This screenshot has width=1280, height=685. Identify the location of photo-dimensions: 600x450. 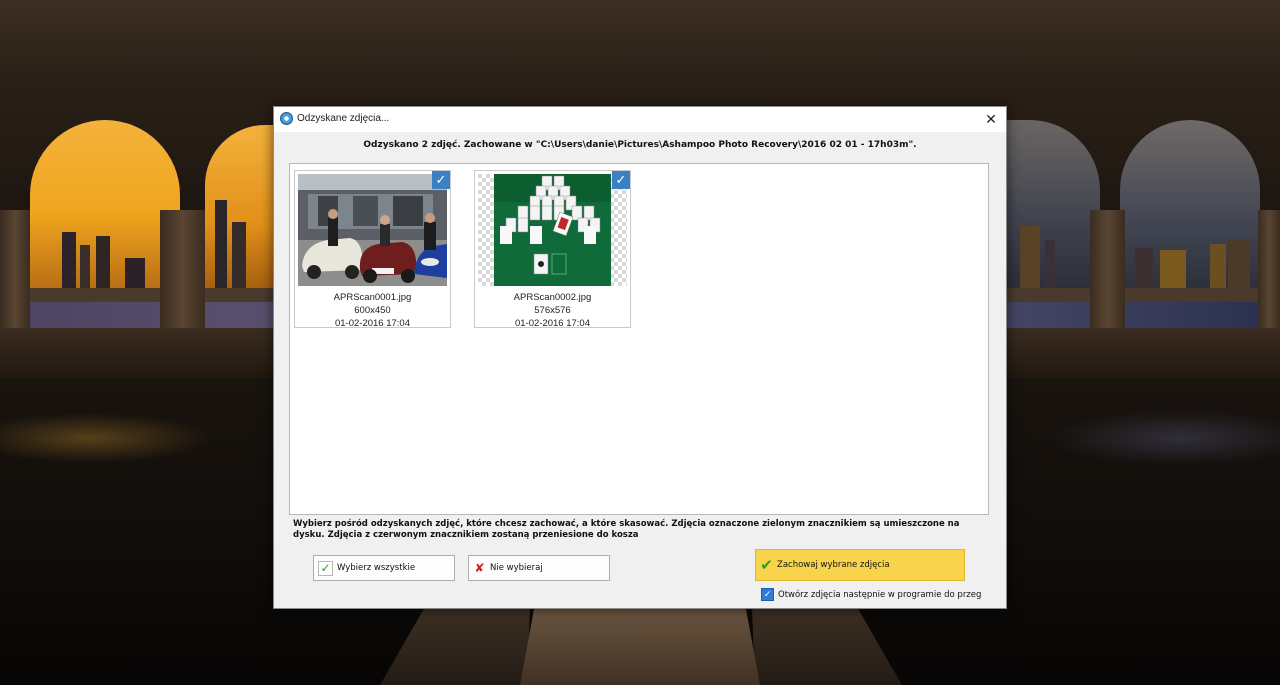
(372, 310).